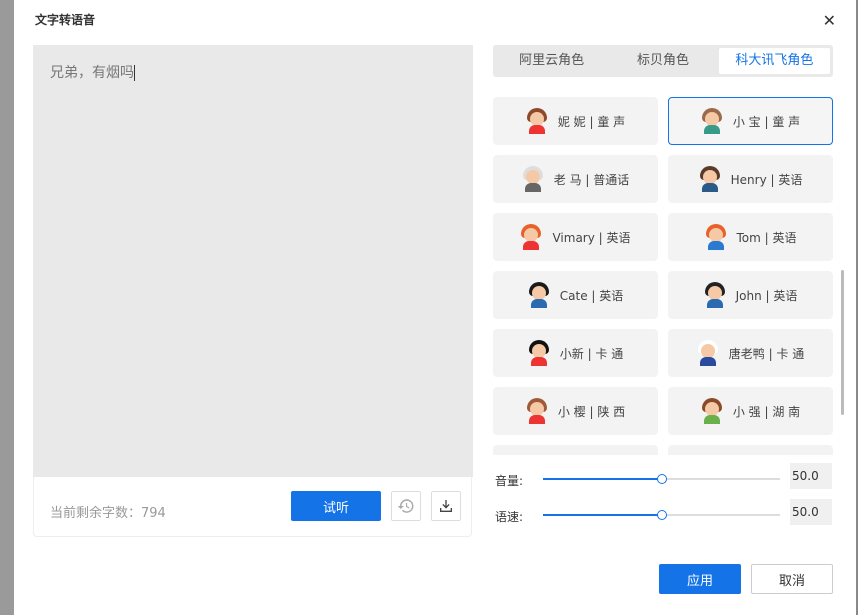  What do you see at coordinates (591, 411) in the screenshot?
I see `voice-label: 小 樱 | 陕 西` at bounding box center [591, 411].